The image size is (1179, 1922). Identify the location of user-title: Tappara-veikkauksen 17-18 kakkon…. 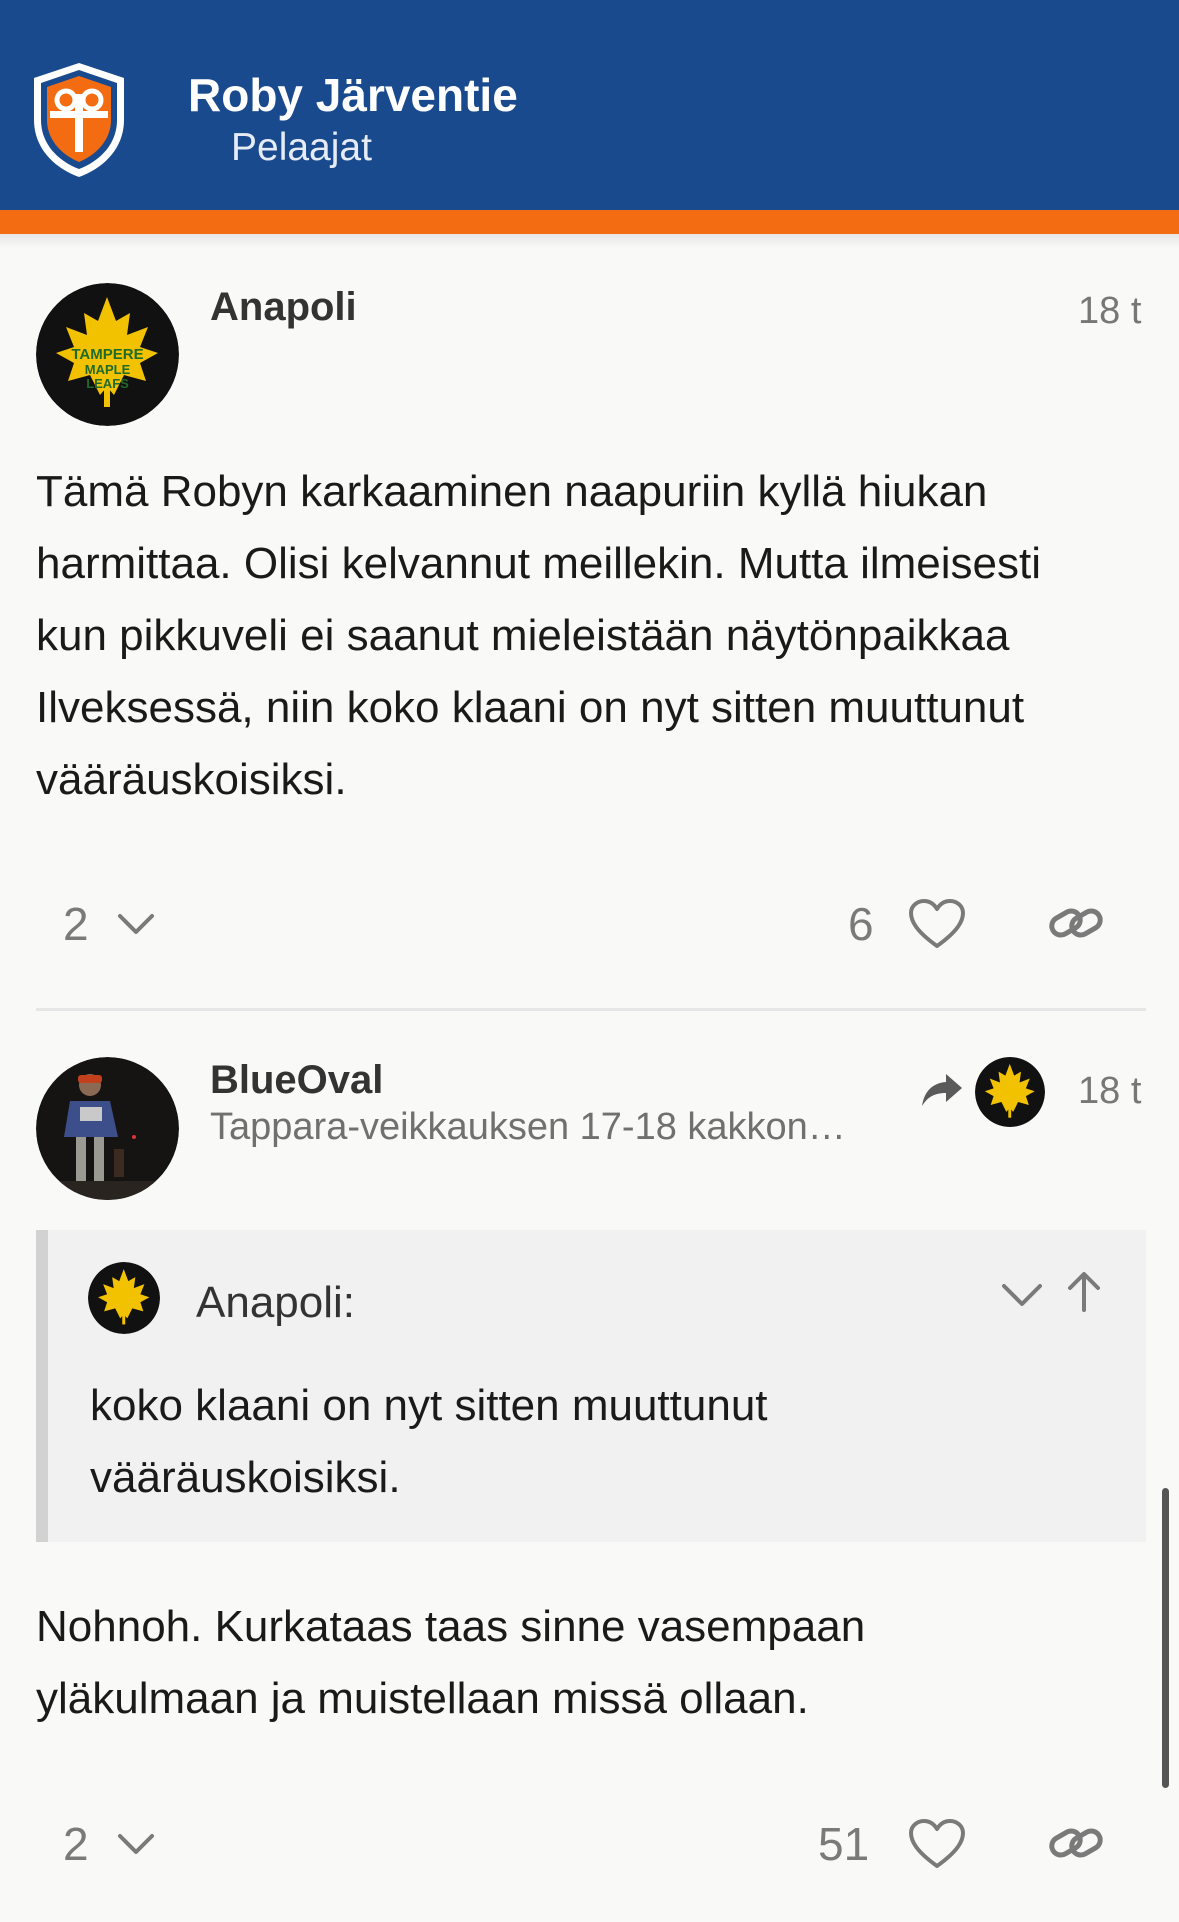
(528, 1127).